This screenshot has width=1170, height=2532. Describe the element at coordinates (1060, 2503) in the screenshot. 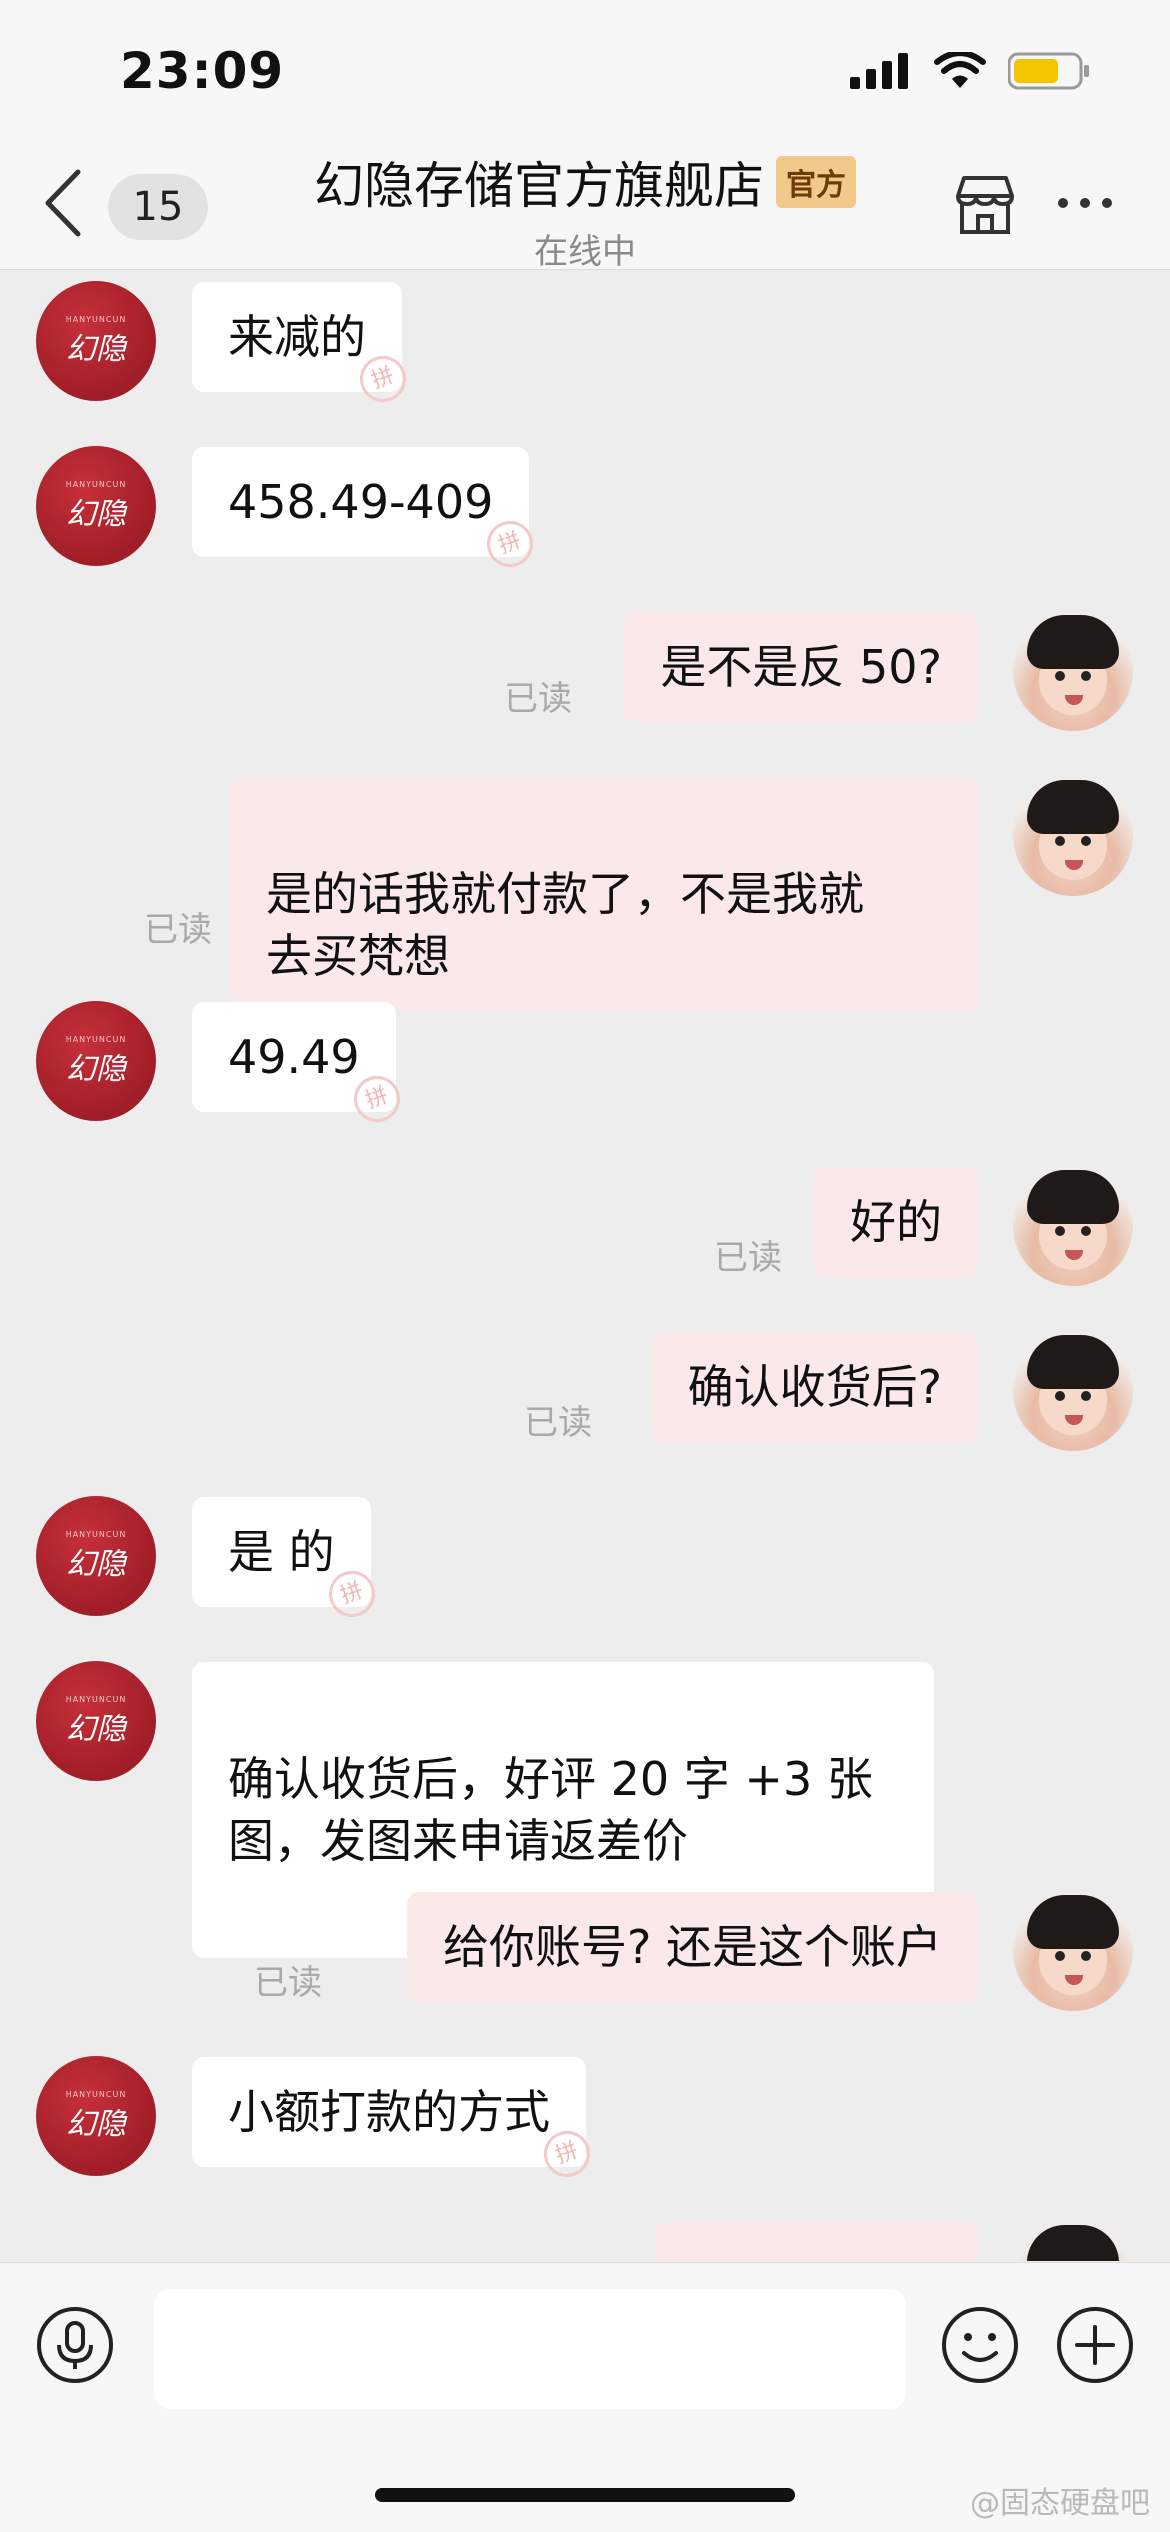

I see `watermark: @固态硬盘吧` at that location.